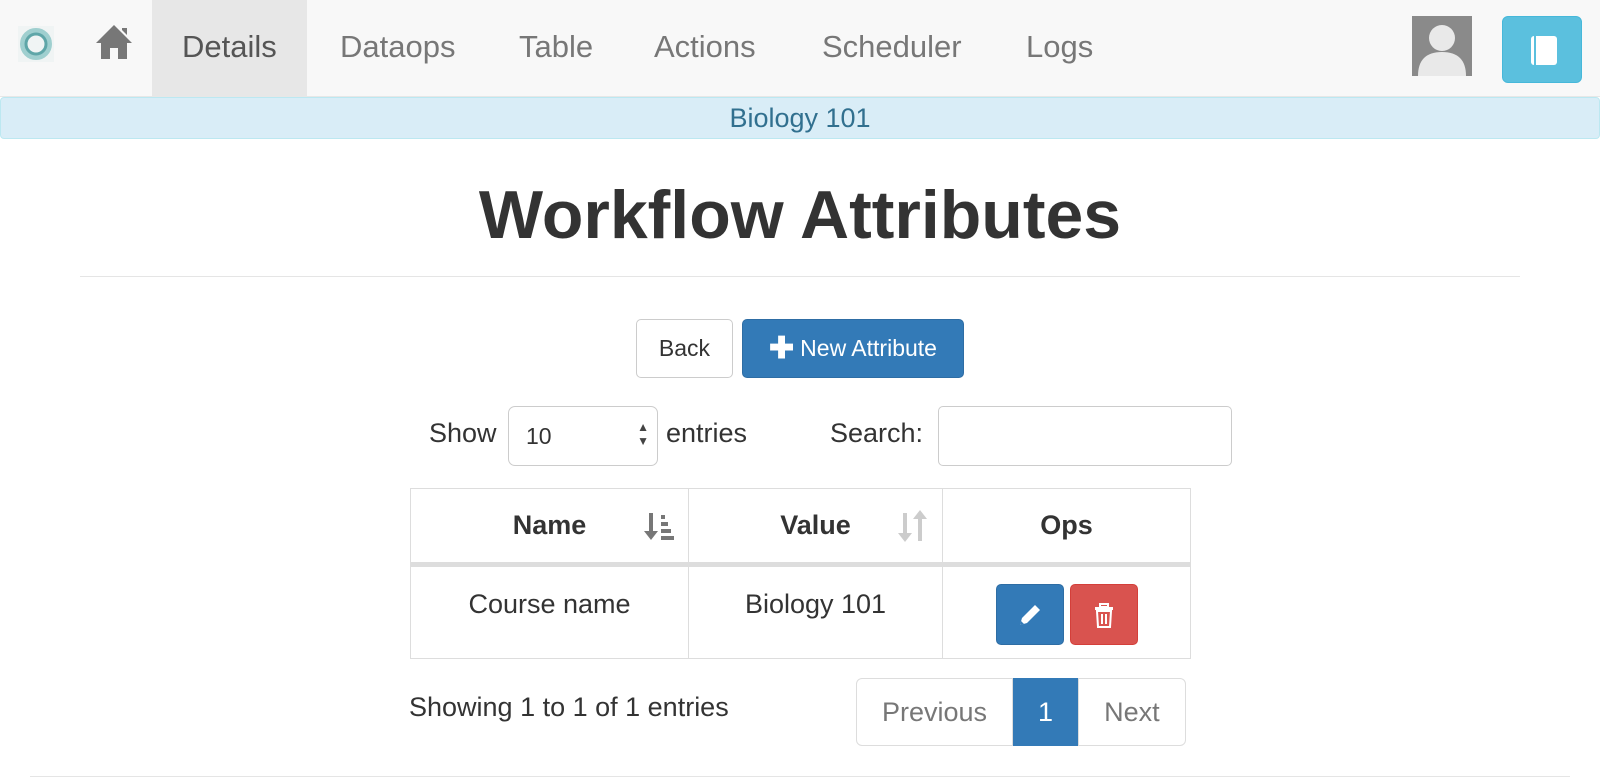 The image size is (1600, 784). Describe the element at coordinates (36, 44) in the screenshot. I see `logo-ring-icon` at that location.